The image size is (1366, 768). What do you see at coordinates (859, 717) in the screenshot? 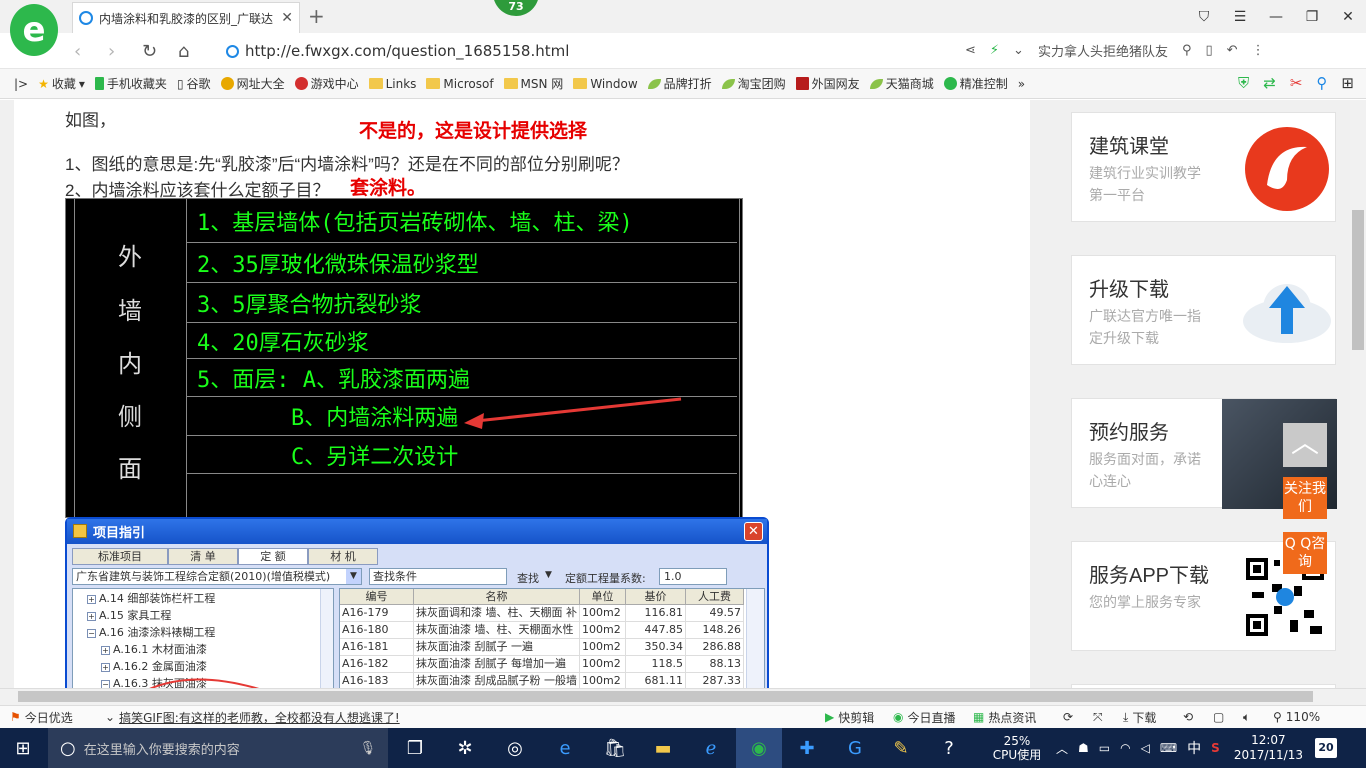
I see `status-item: ▶ 快剪辑` at bounding box center [859, 717].